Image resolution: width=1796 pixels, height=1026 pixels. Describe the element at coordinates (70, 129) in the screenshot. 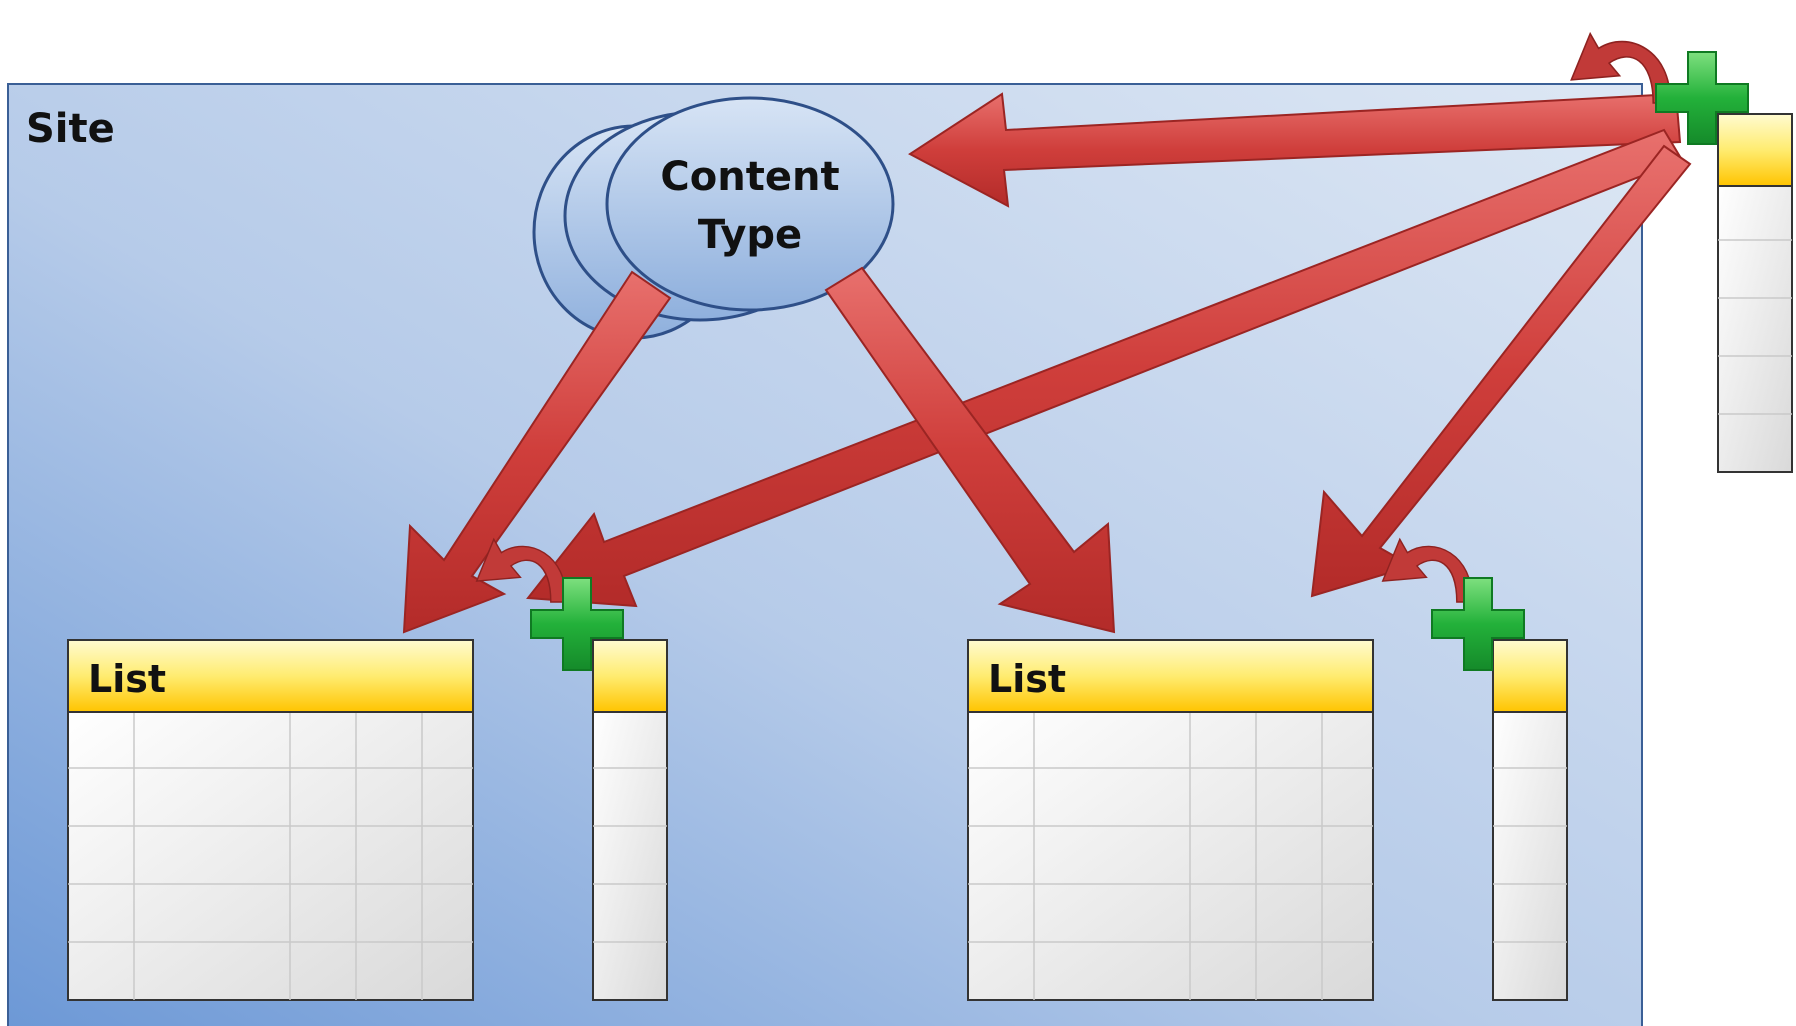

I see `site-label: Site` at that location.